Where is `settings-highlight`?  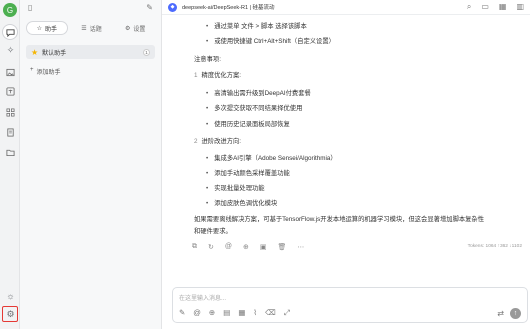 settings-highlight is located at coordinates (10, 314).